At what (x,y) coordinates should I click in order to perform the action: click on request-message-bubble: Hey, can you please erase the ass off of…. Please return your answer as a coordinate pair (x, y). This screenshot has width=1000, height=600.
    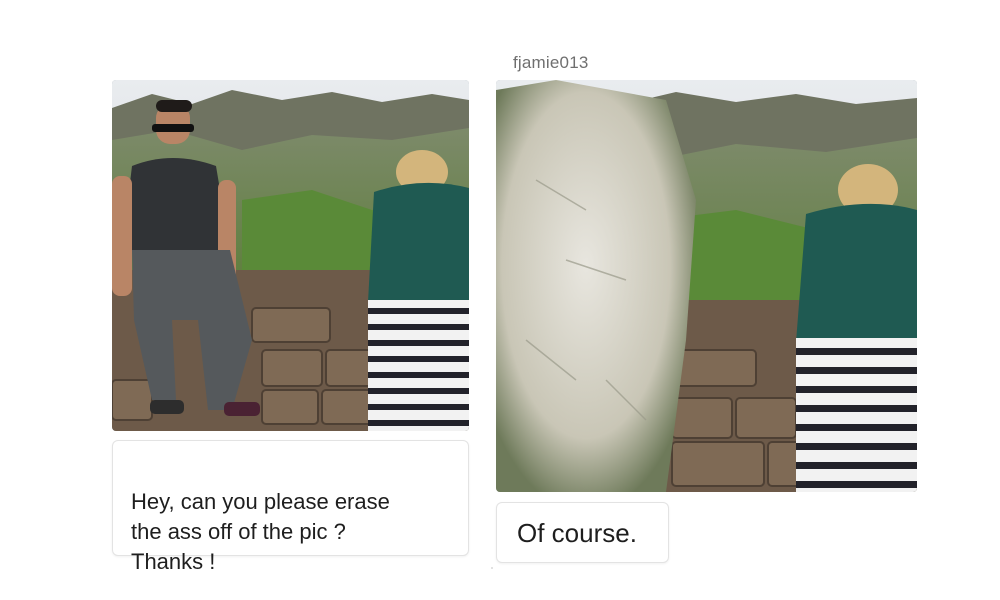
    Looking at the image, I should click on (290, 507).